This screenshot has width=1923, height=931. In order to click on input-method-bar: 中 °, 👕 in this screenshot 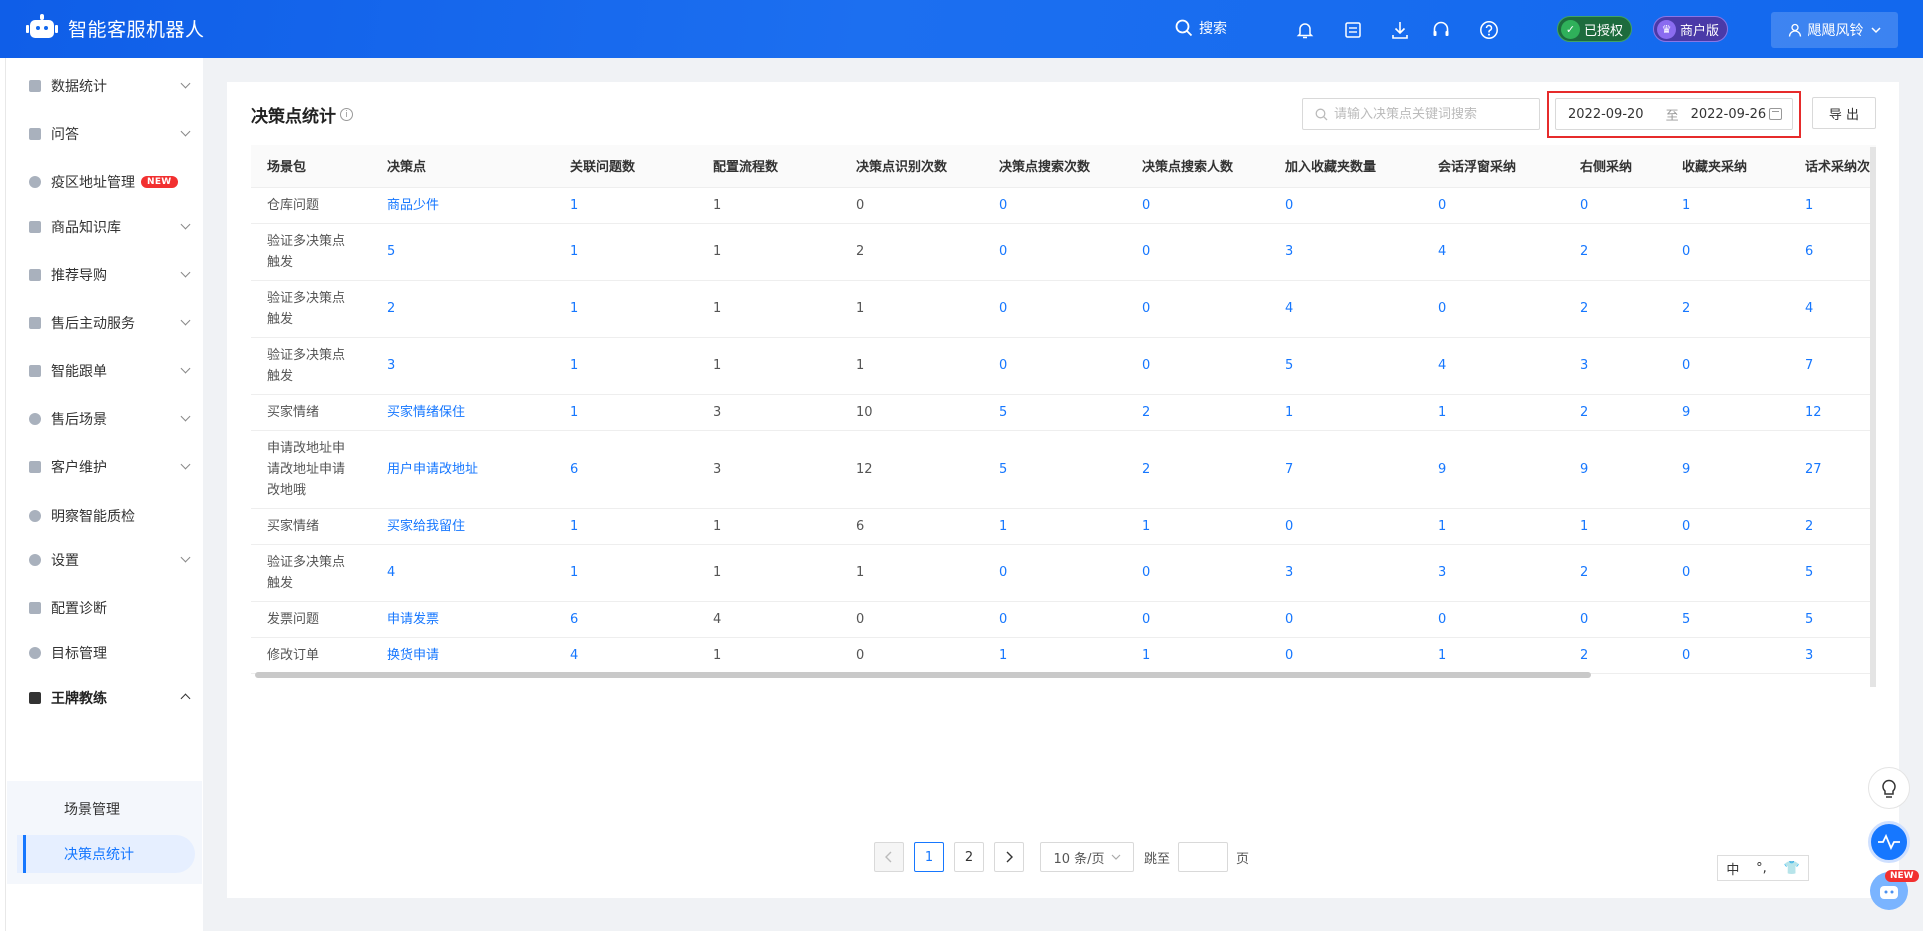, I will do `click(1763, 868)`.